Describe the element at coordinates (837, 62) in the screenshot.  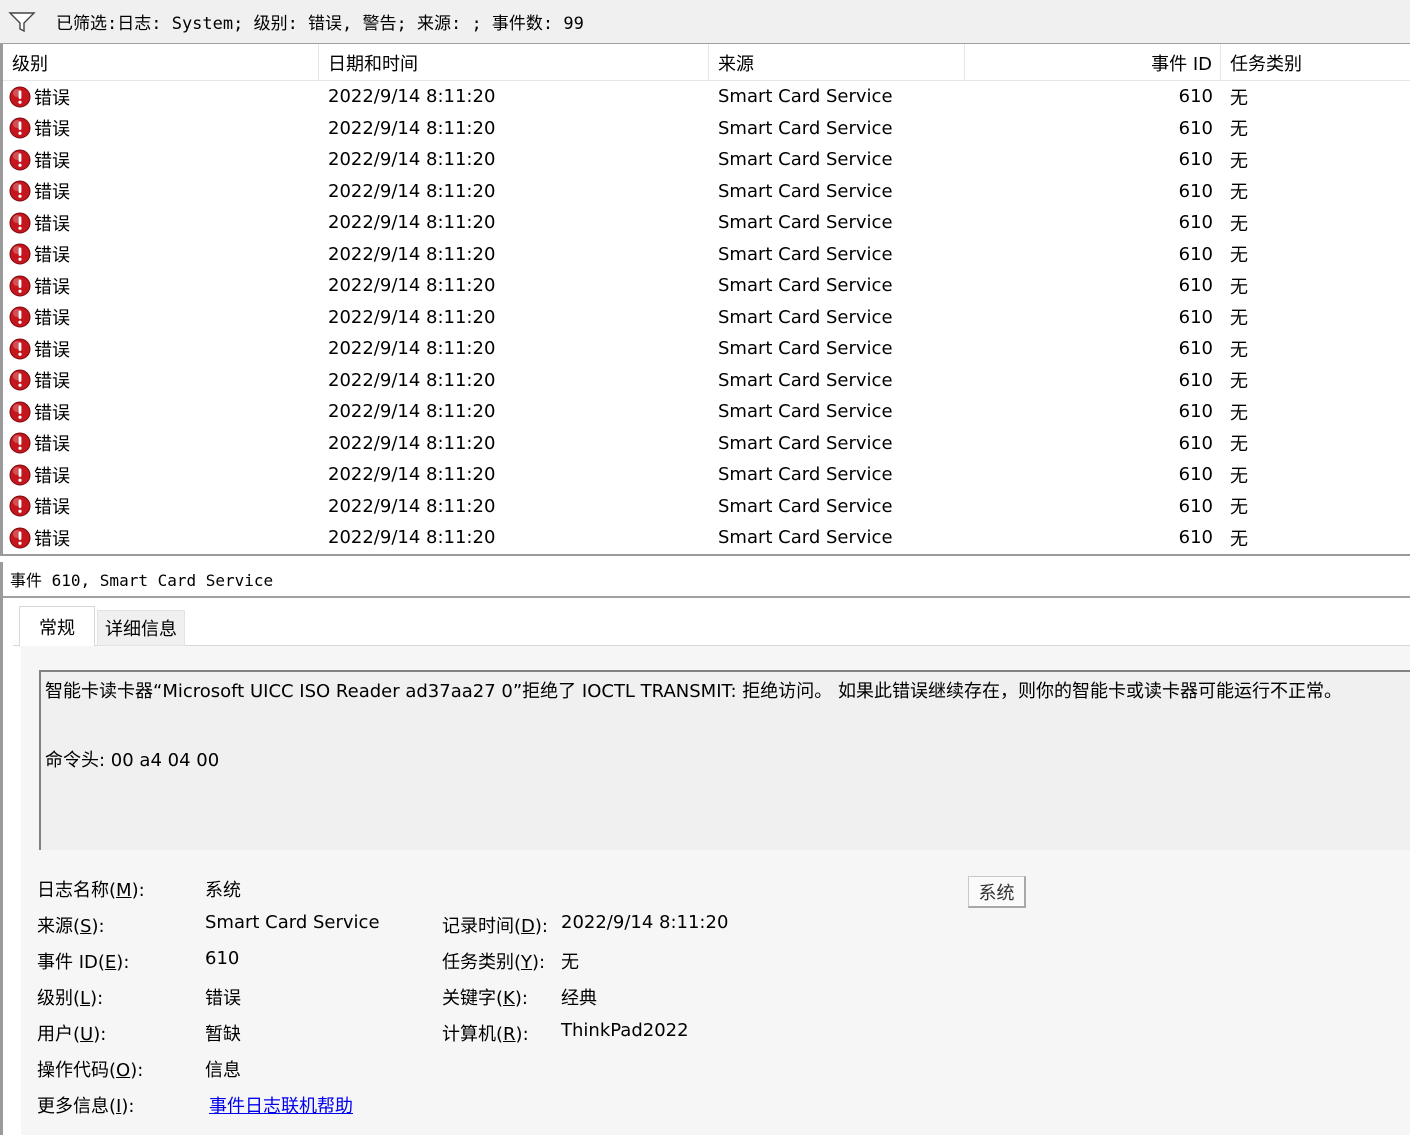
I see `column-header-source: 来源` at that location.